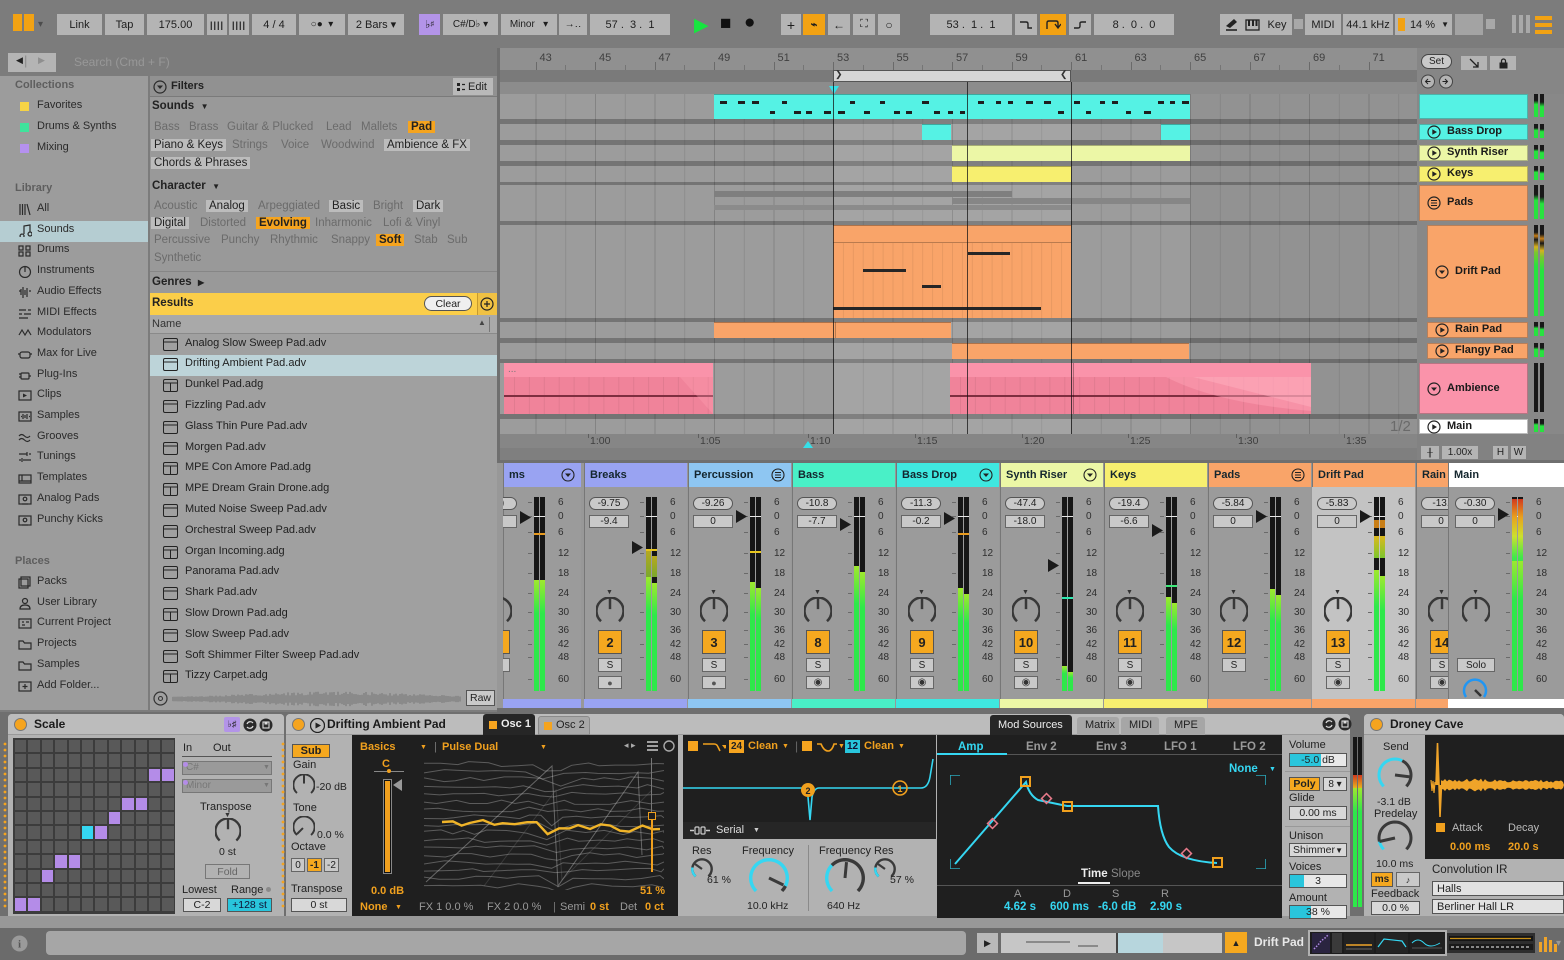 This screenshot has height=960, width=1564. Describe the element at coordinates (807, 791) in the screenshot. I see `svg-text: 2` at that location.